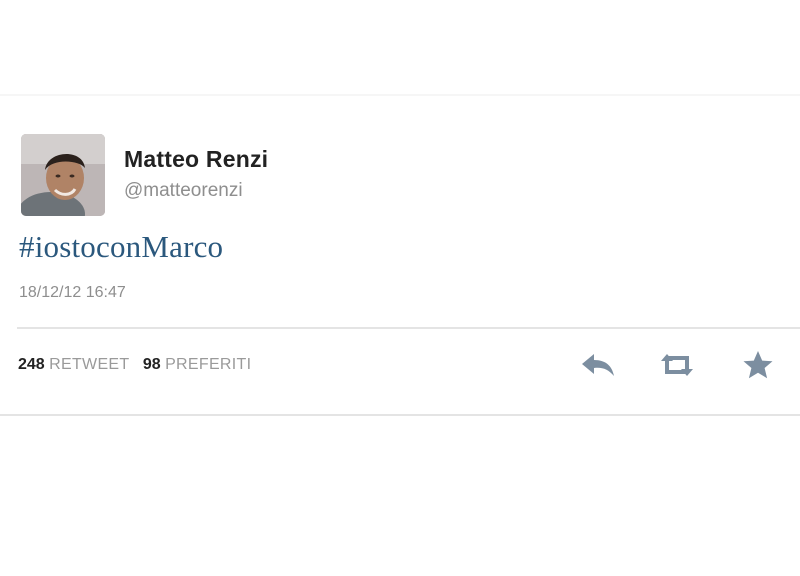  Describe the element at coordinates (183, 191) in the screenshot. I see `author-handle: @matteorenzi` at that location.